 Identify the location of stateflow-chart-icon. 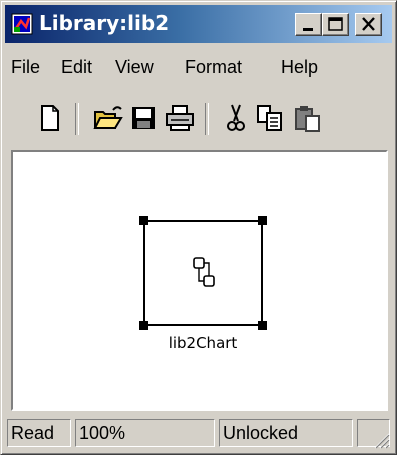
(204, 272).